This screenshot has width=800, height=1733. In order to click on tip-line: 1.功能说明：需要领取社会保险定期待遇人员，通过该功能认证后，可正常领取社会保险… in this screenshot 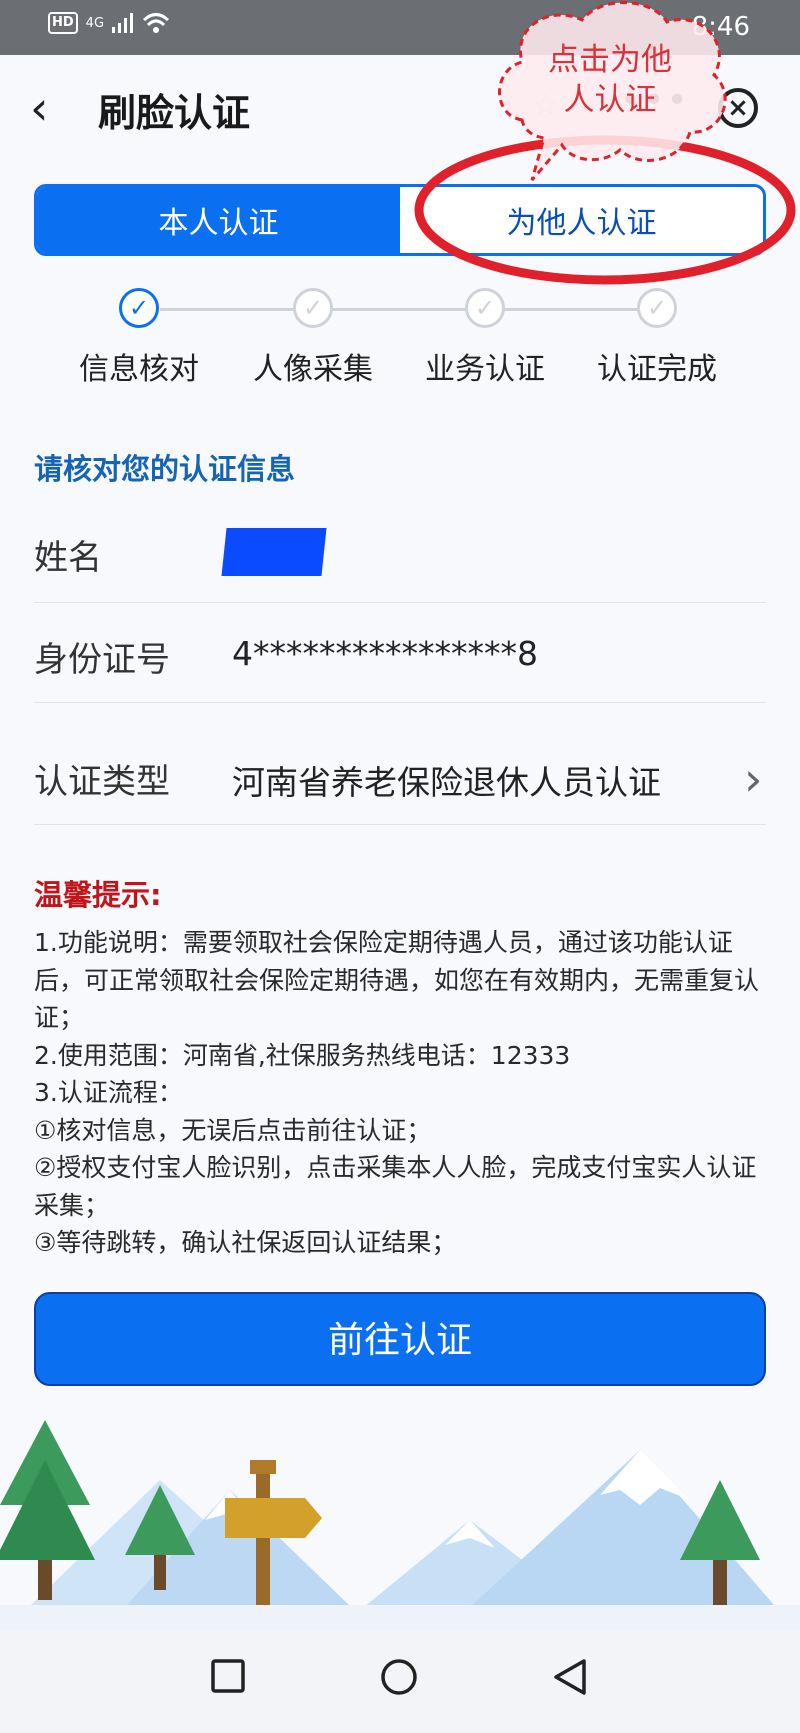, I will do `click(397, 980)`.